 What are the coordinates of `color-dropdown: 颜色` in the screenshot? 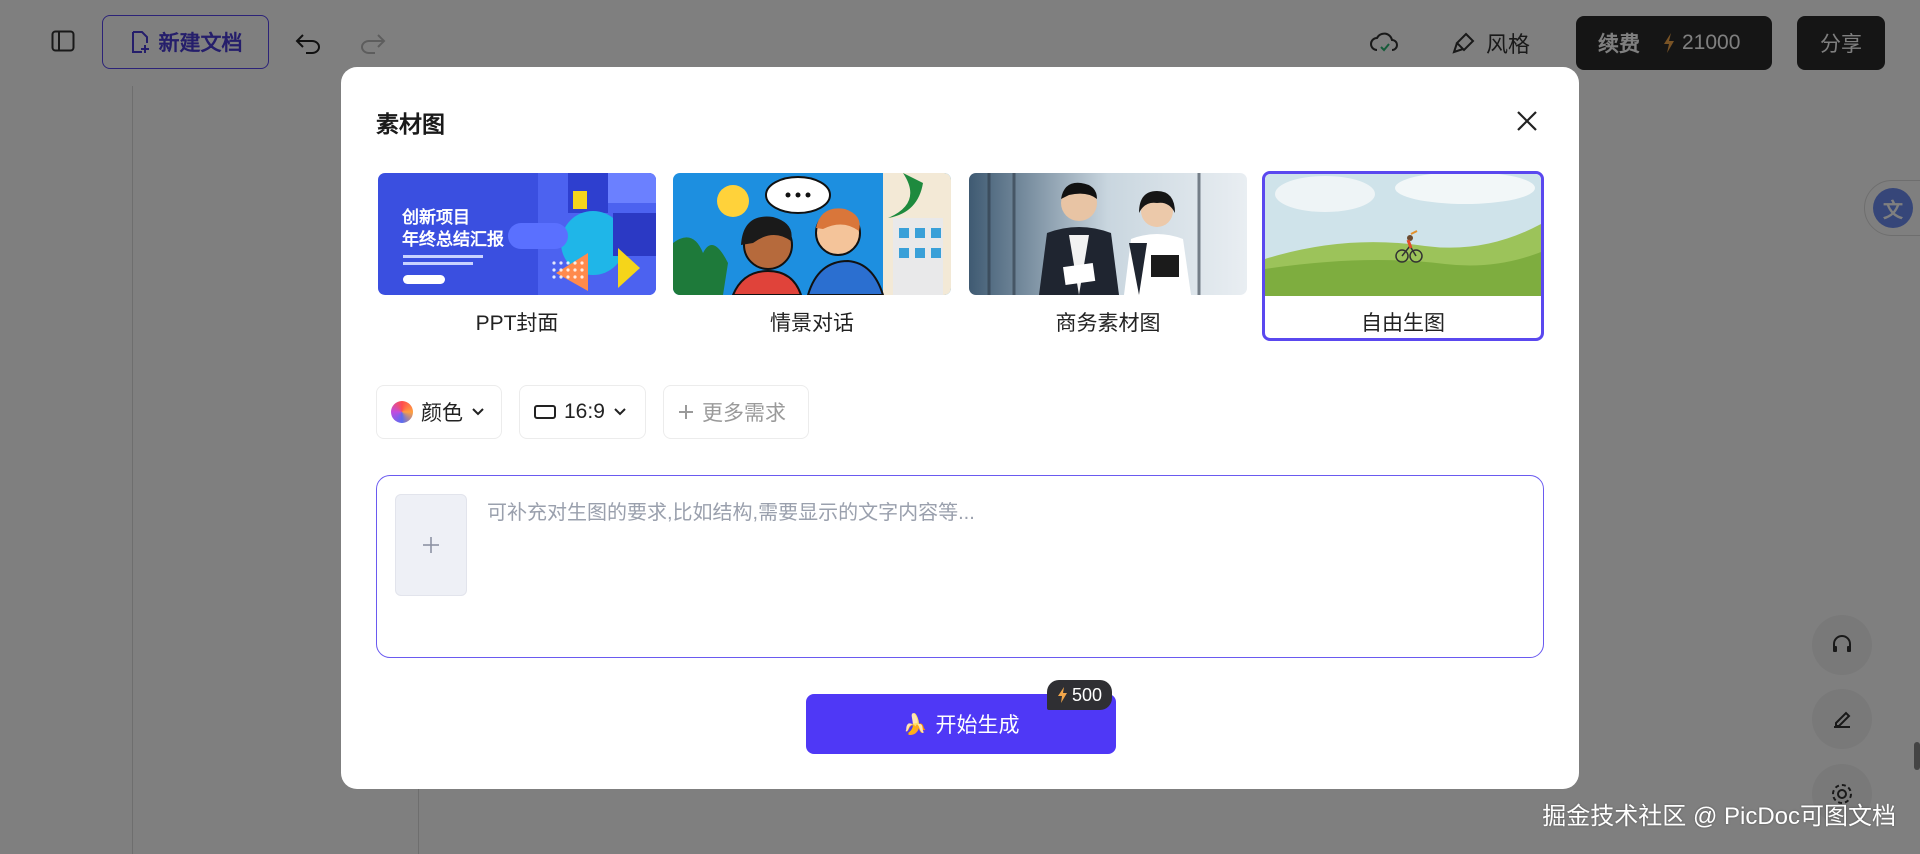 It's located at (439, 412).